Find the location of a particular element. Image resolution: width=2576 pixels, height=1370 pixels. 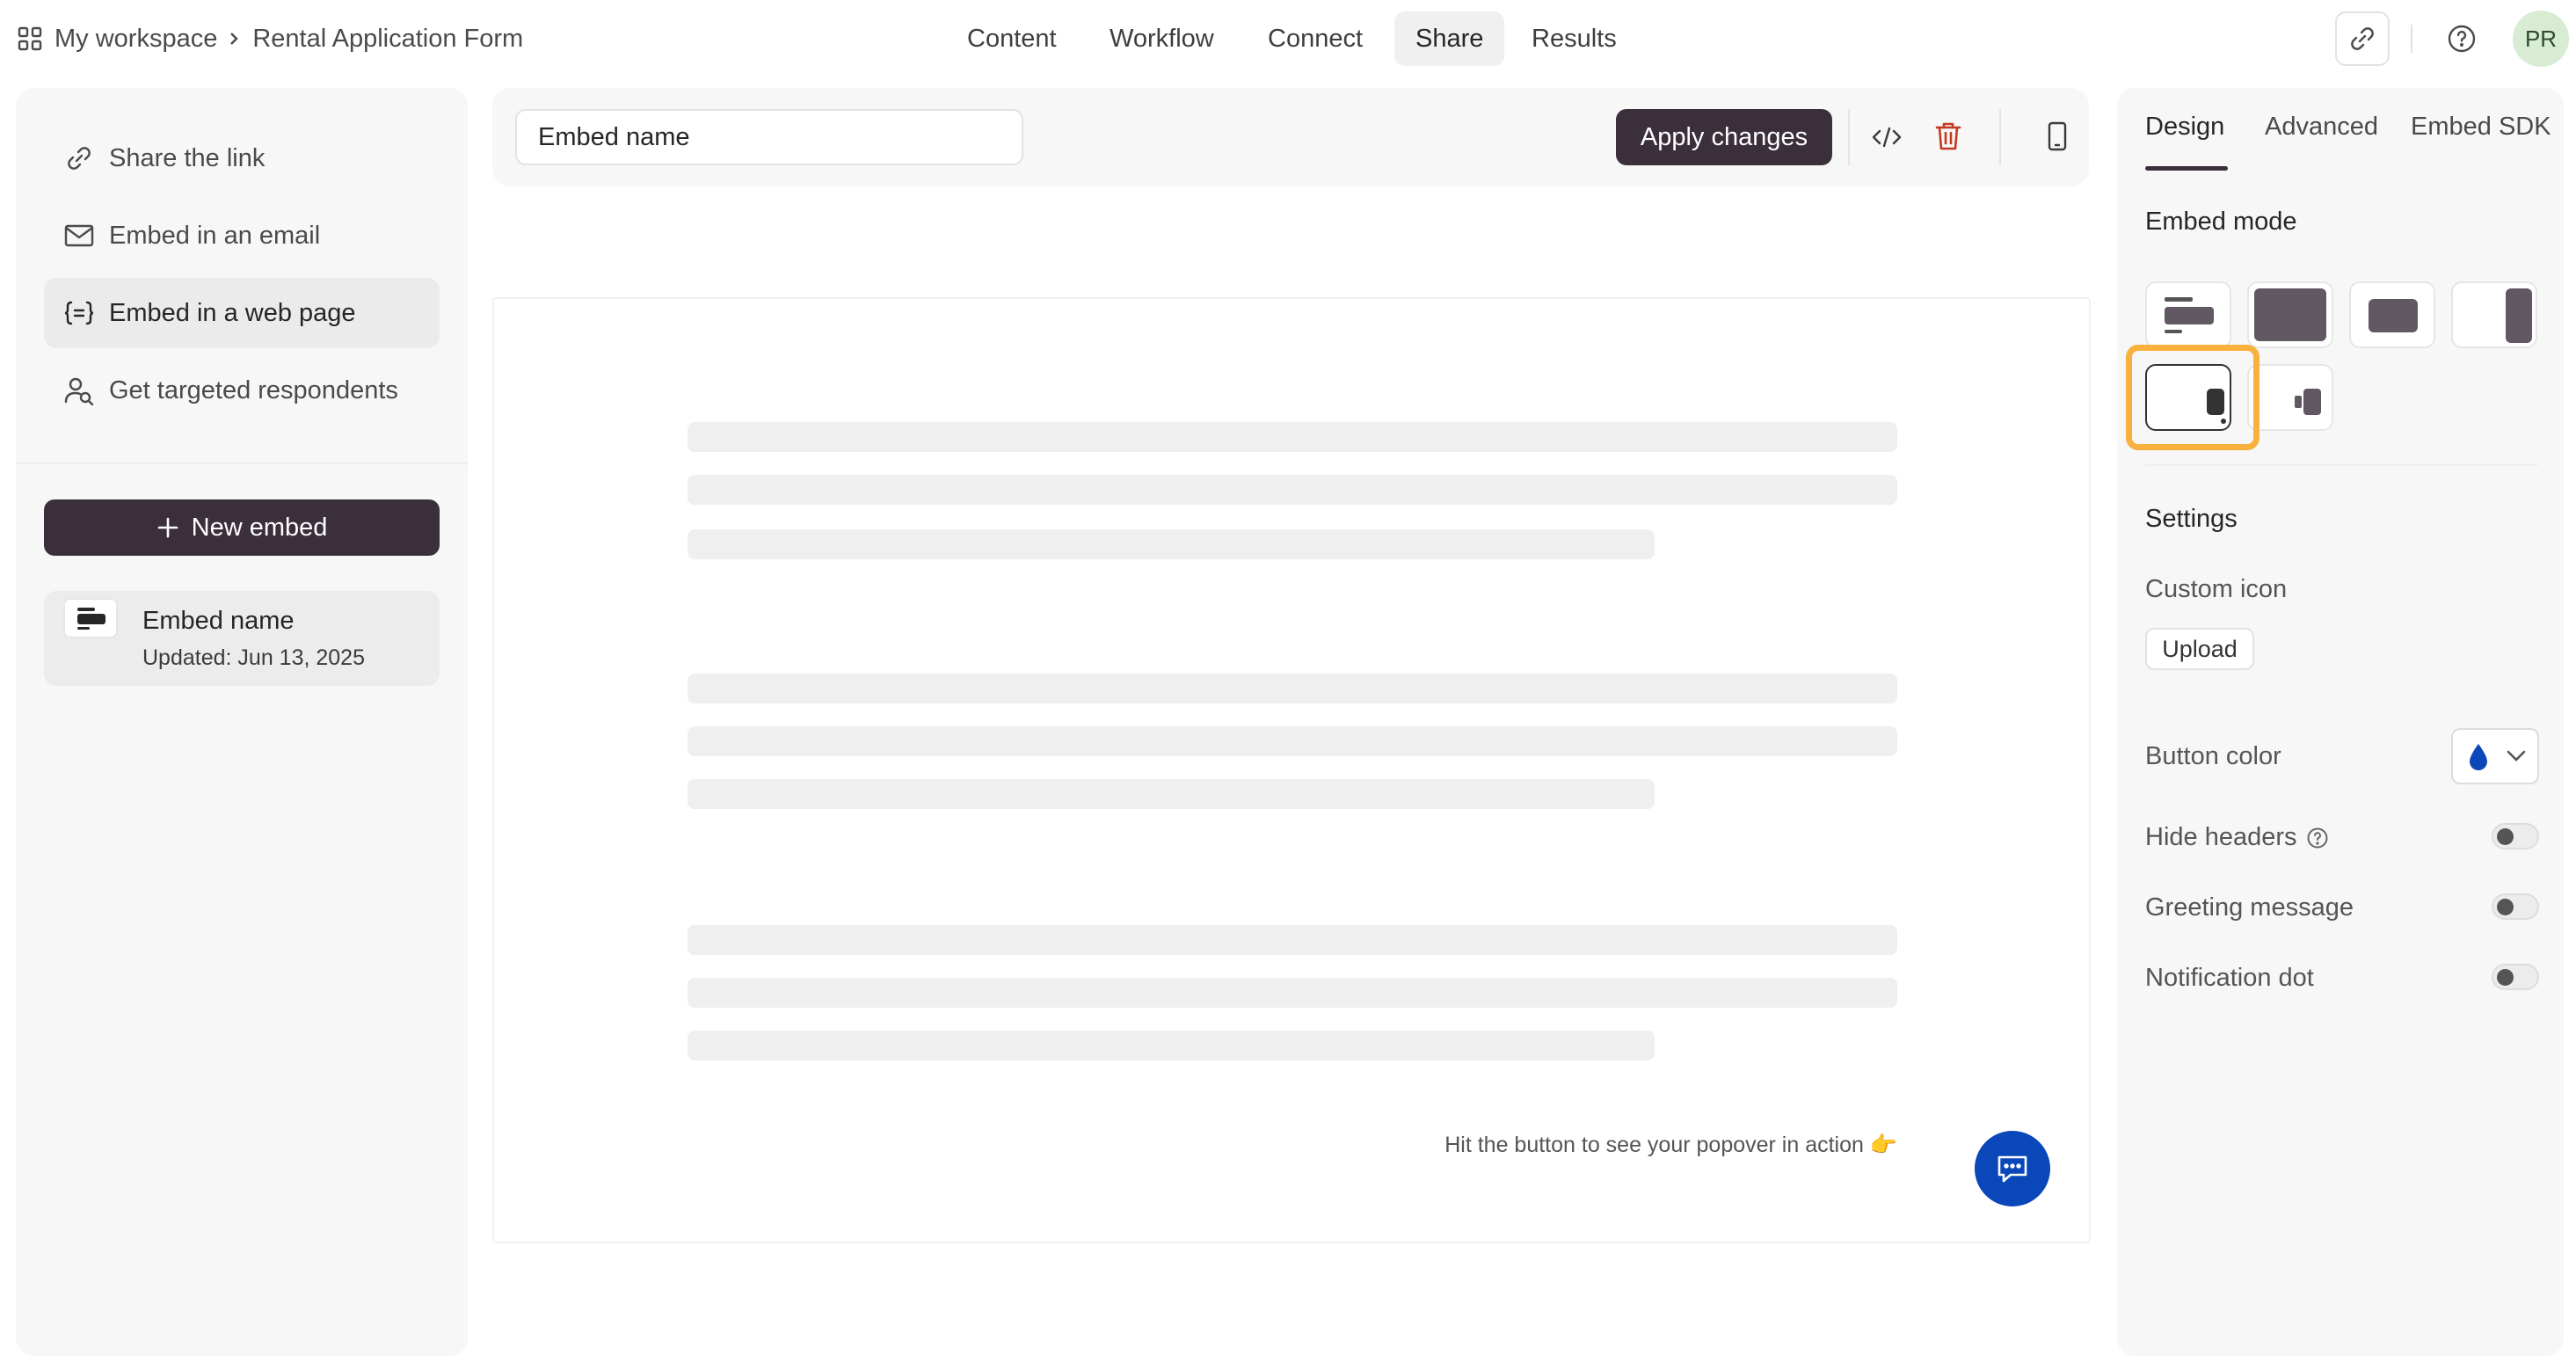

embed-mode-popup is located at coordinates (2392, 314).